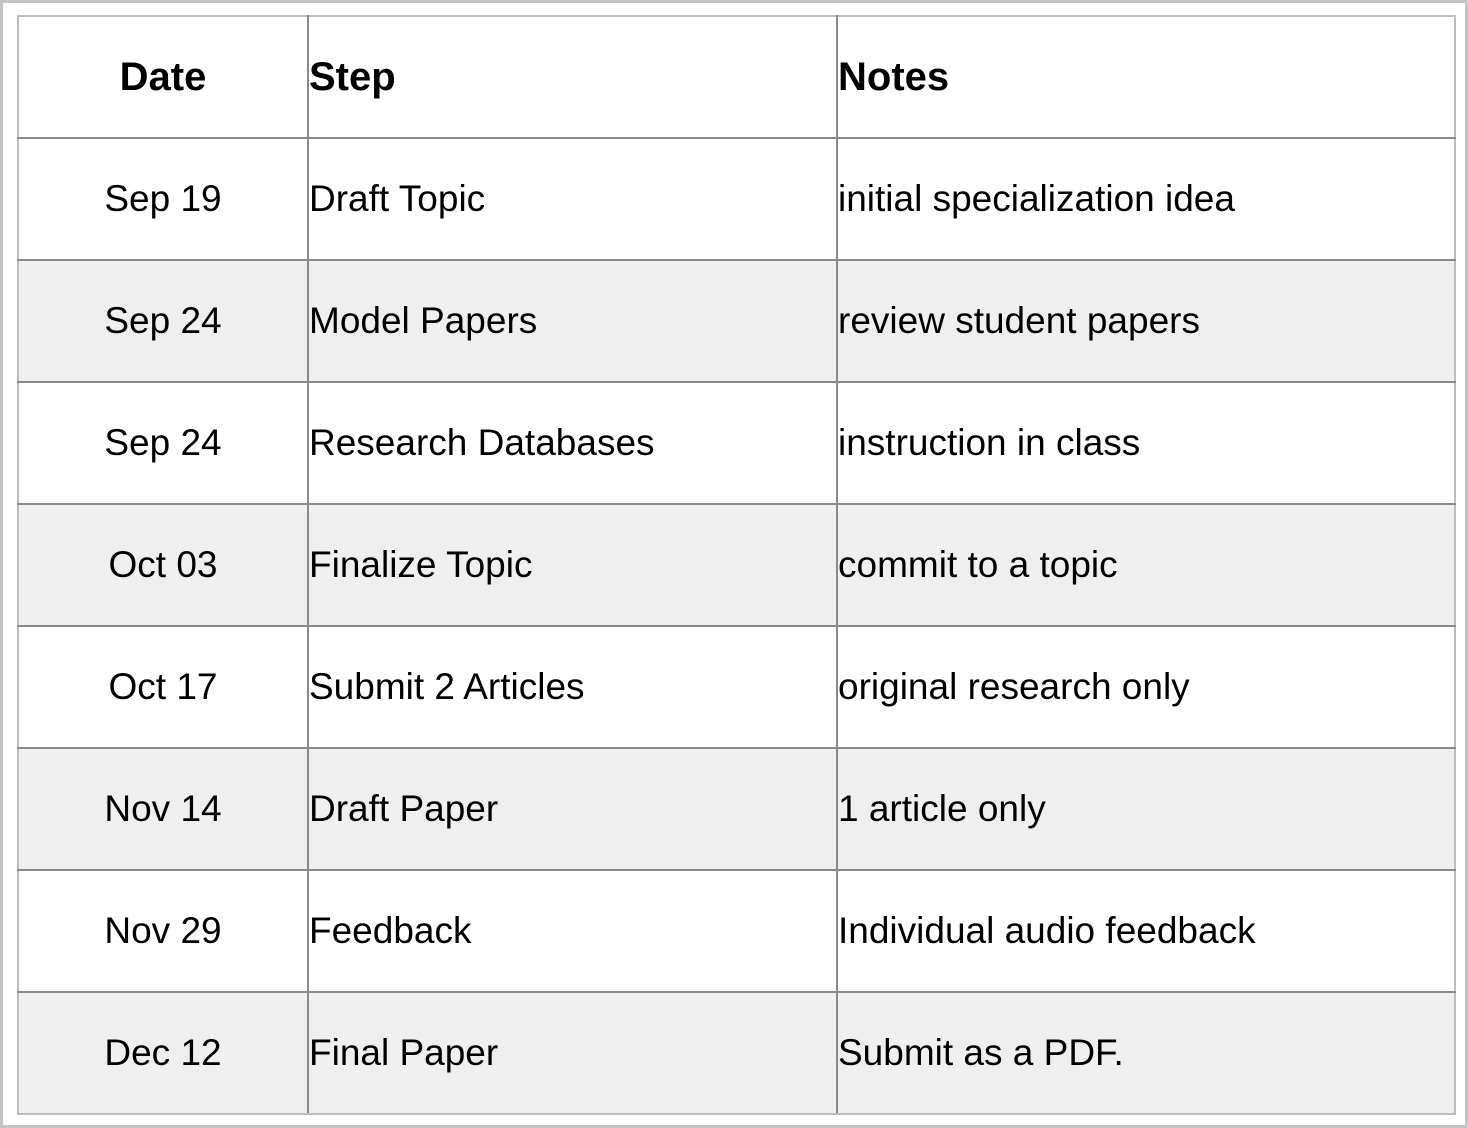 The image size is (1468, 1128). What do you see at coordinates (1146, 199) in the screenshot?
I see `cell-notes: initial specialization idea` at bounding box center [1146, 199].